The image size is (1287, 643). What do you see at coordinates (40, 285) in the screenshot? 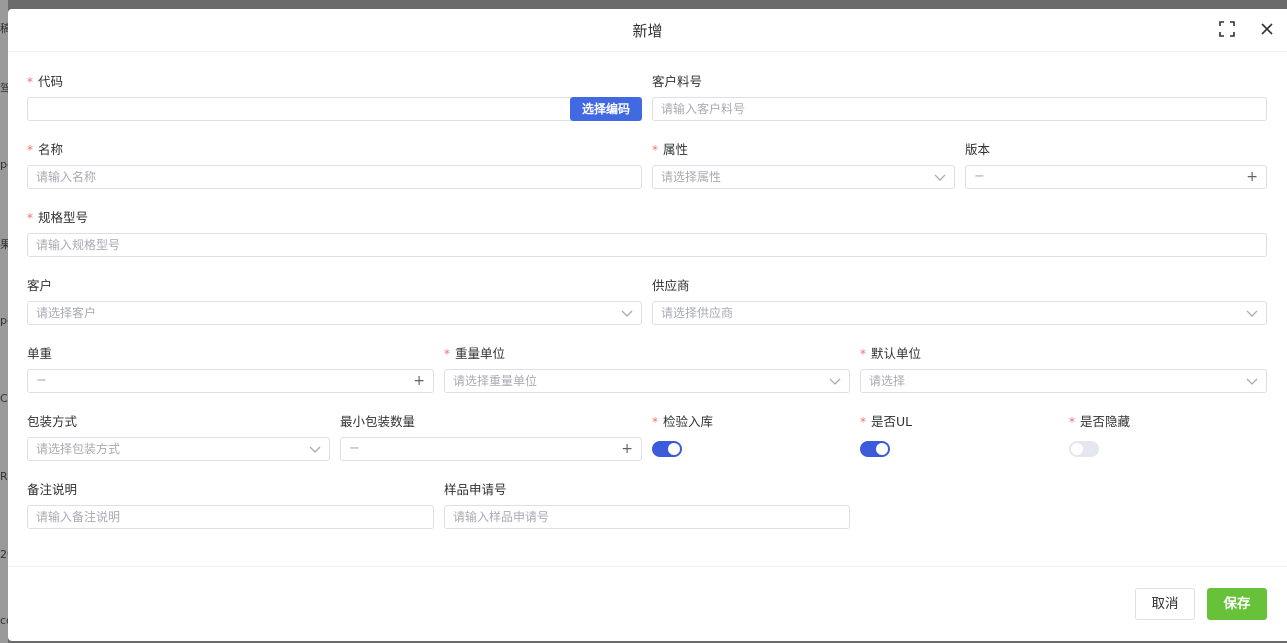
I see `customer-label: 客户` at bounding box center [40, 285].